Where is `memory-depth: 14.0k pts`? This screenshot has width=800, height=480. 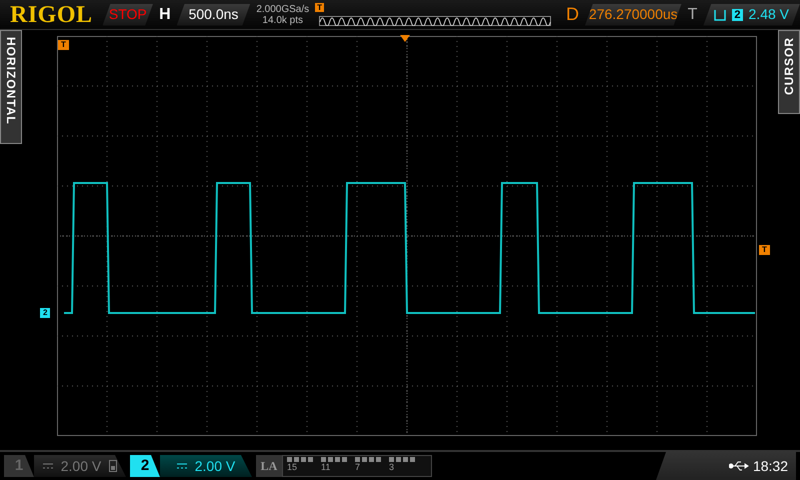
memory-depth: 14.0k pts is located at coordinates (282, 20).